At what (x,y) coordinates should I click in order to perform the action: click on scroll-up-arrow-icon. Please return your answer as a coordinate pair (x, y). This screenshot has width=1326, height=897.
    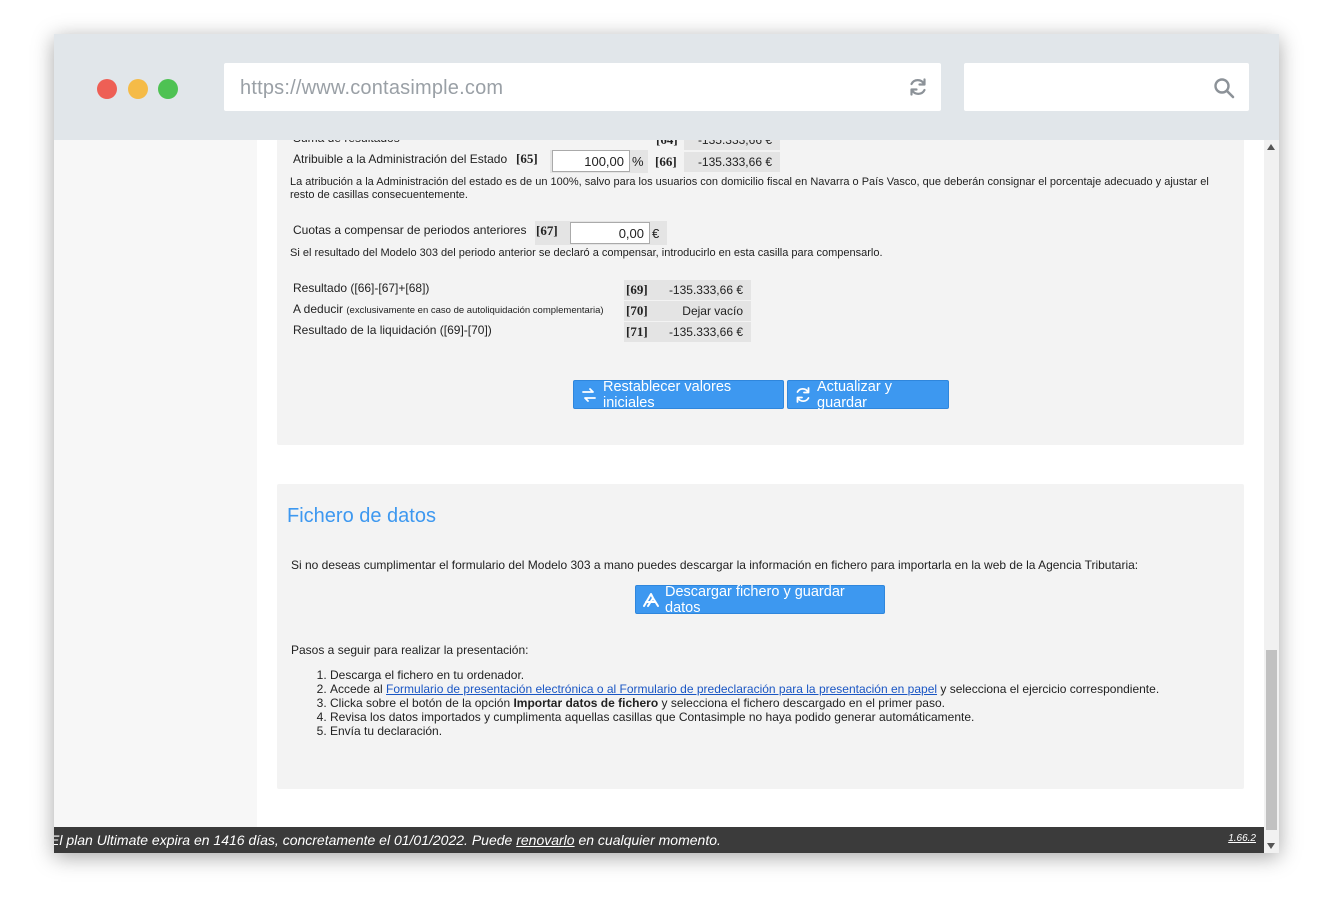
    Looking at the image, I should click on (1271, 147).